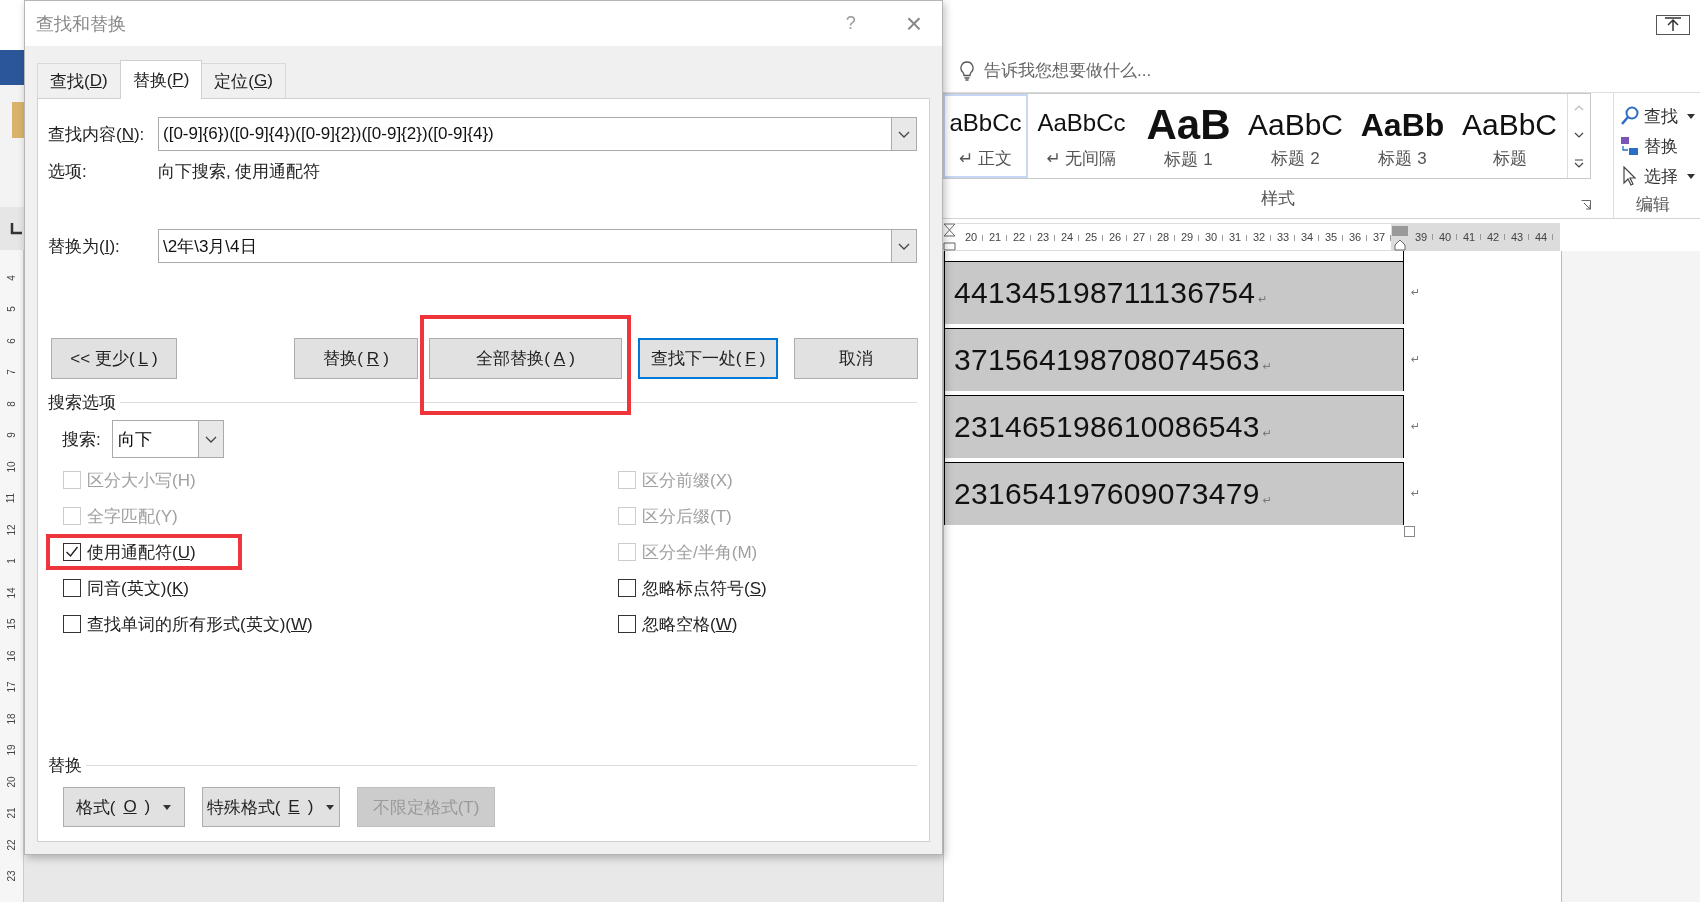  What do you see at coordinates (1043, 237) in the screenshot?
I see `ruler-number: 23` at bounding box center [1043, 237].